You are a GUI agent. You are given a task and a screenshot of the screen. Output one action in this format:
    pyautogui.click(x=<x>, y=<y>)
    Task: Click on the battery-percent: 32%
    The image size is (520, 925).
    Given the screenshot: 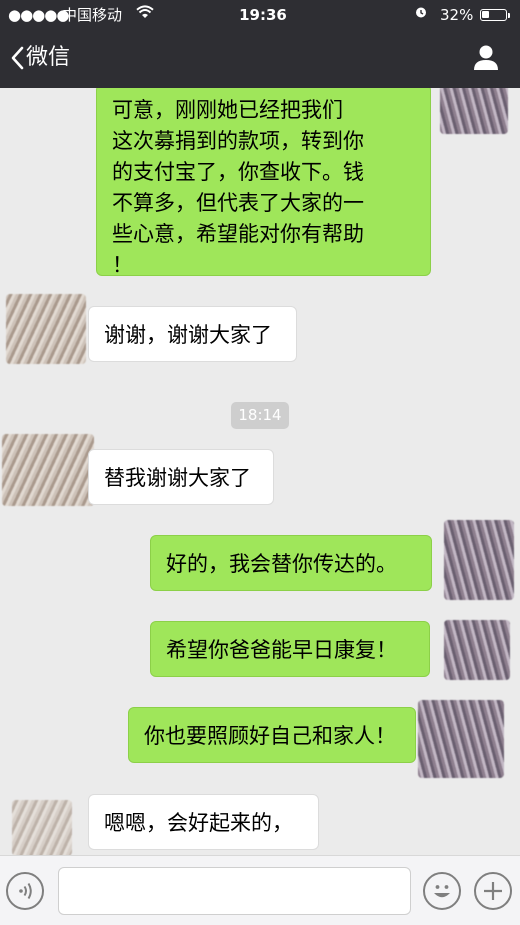 What is the action you would take?
    pyautogui.click(x=457, y=15)
    